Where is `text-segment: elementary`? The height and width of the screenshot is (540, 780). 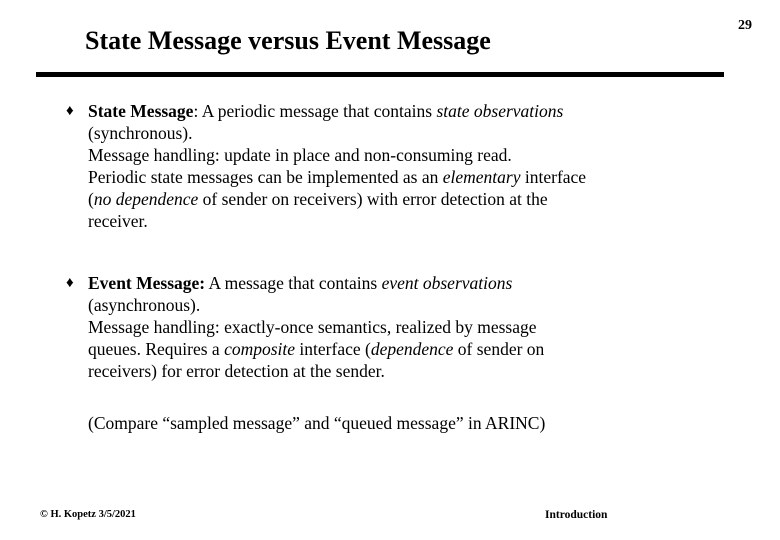
text-segment: elementary is located at coordinates (481, 177).